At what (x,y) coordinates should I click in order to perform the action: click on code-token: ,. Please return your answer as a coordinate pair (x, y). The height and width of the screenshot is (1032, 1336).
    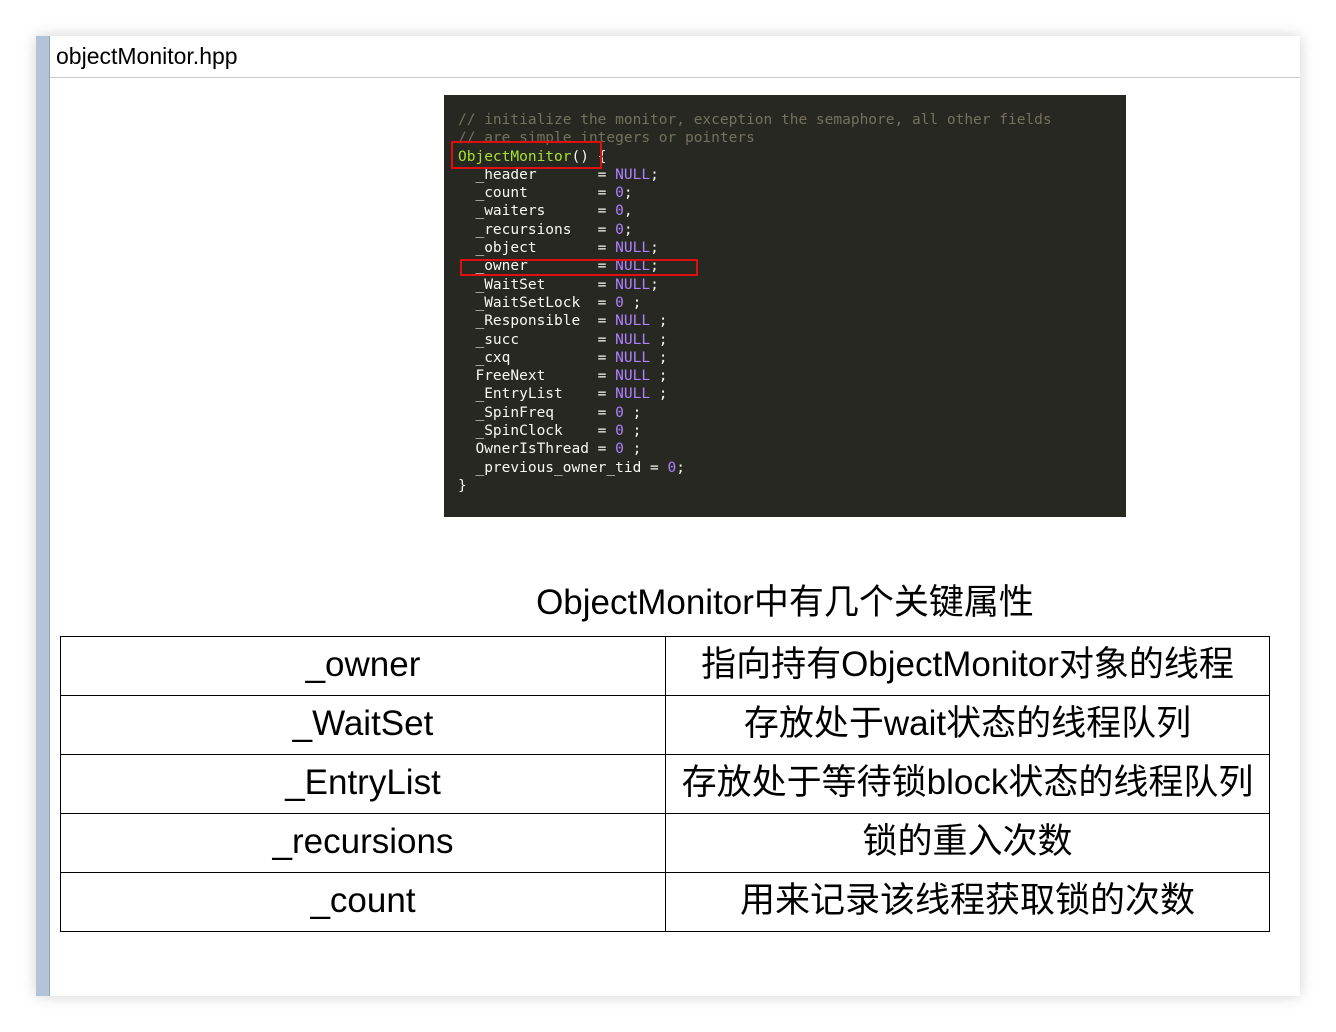
    Looking at the image, I should click on (628, 211).